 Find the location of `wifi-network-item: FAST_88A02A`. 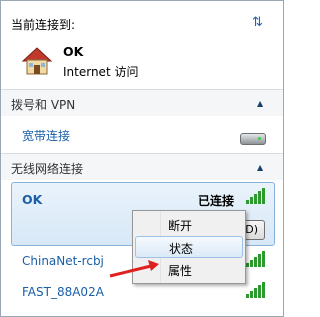

wifi-network-item: FAST_88A02A is located at coordinates (63, 292).